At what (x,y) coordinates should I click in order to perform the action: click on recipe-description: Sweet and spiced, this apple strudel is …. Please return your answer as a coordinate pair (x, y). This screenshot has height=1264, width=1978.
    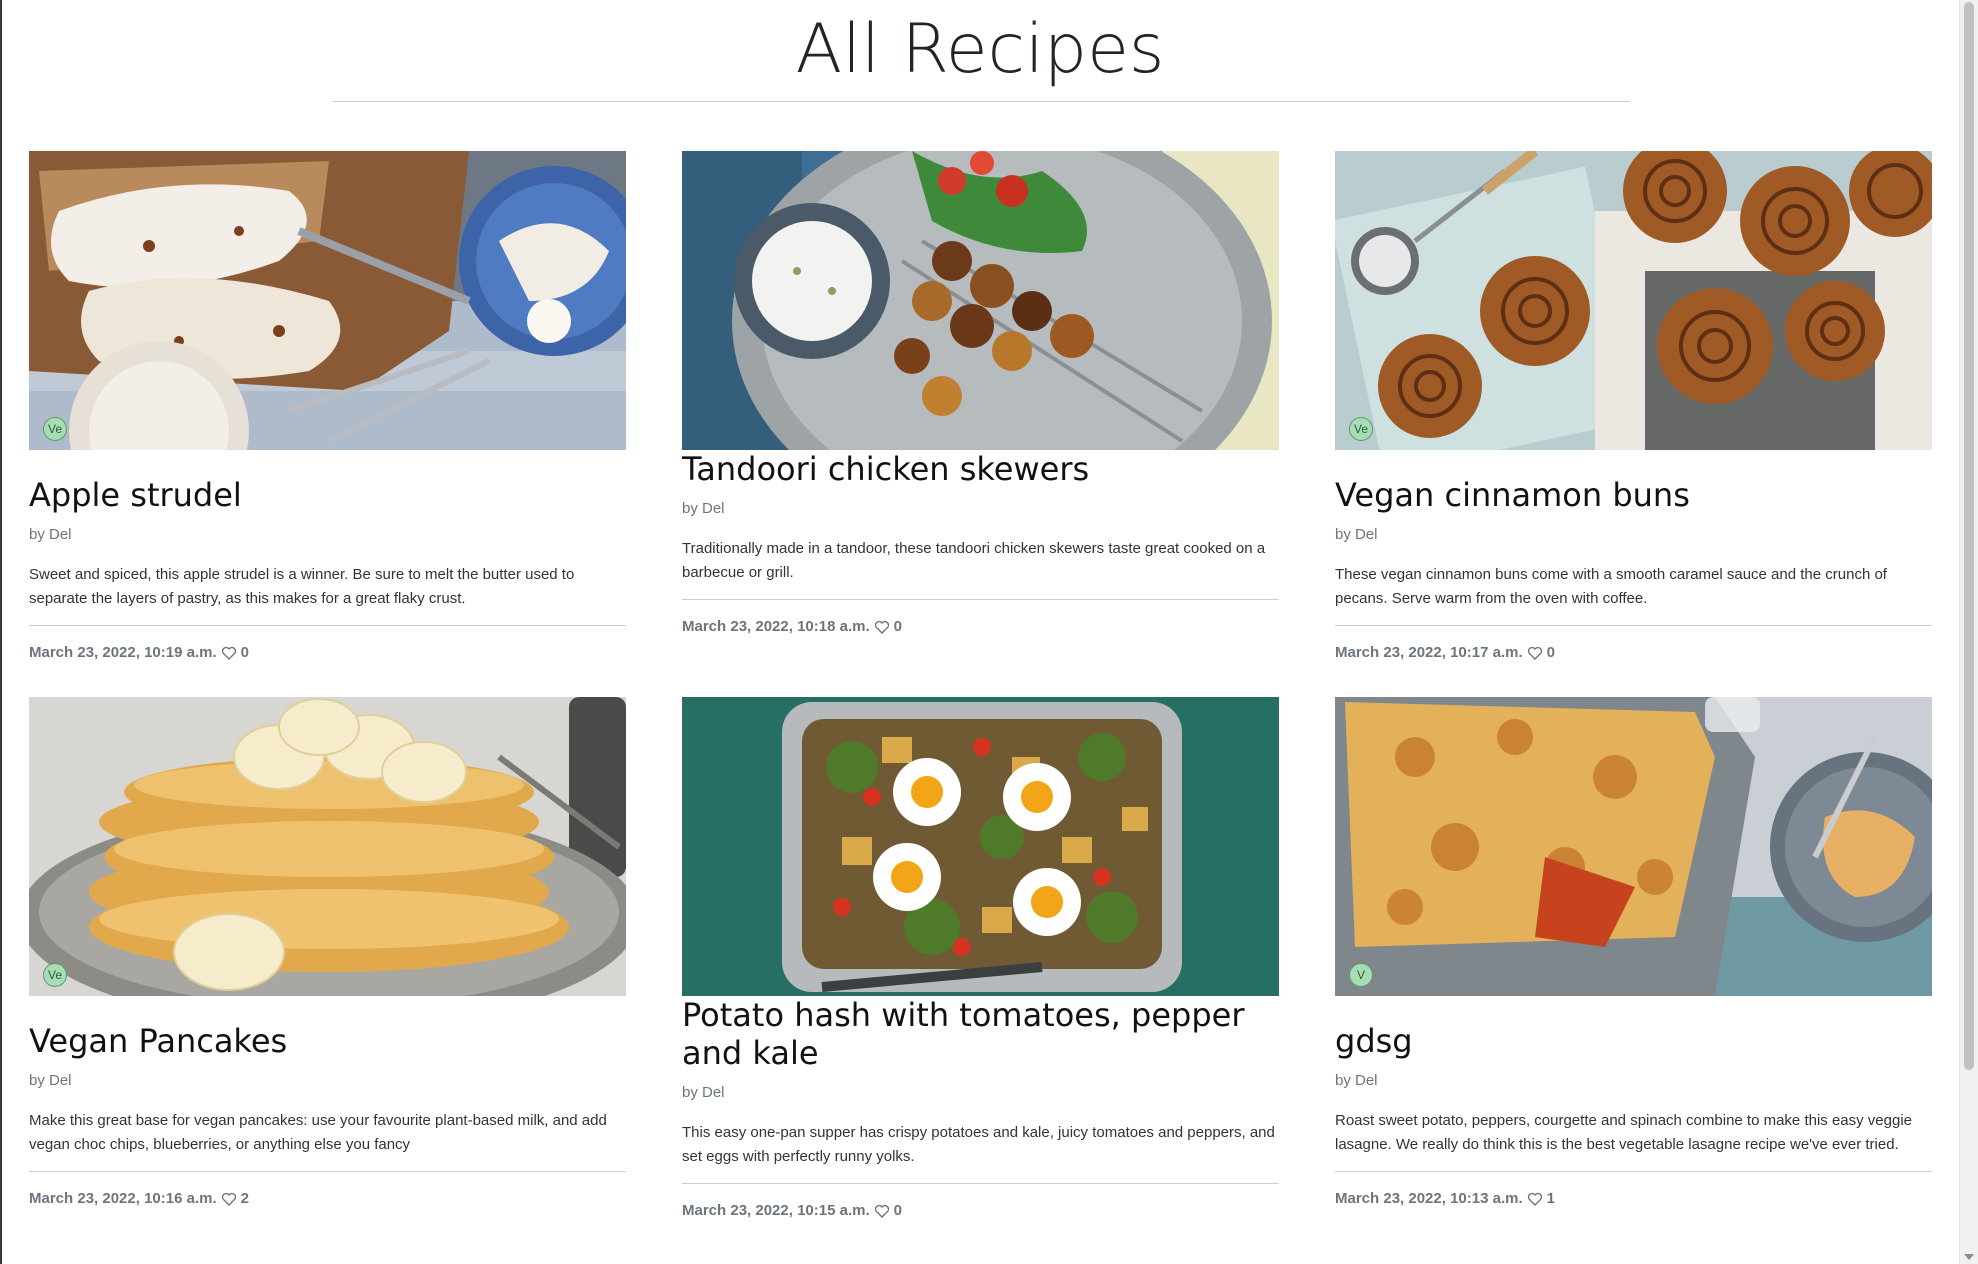
    Looking at the image, I should click on (302, 586).